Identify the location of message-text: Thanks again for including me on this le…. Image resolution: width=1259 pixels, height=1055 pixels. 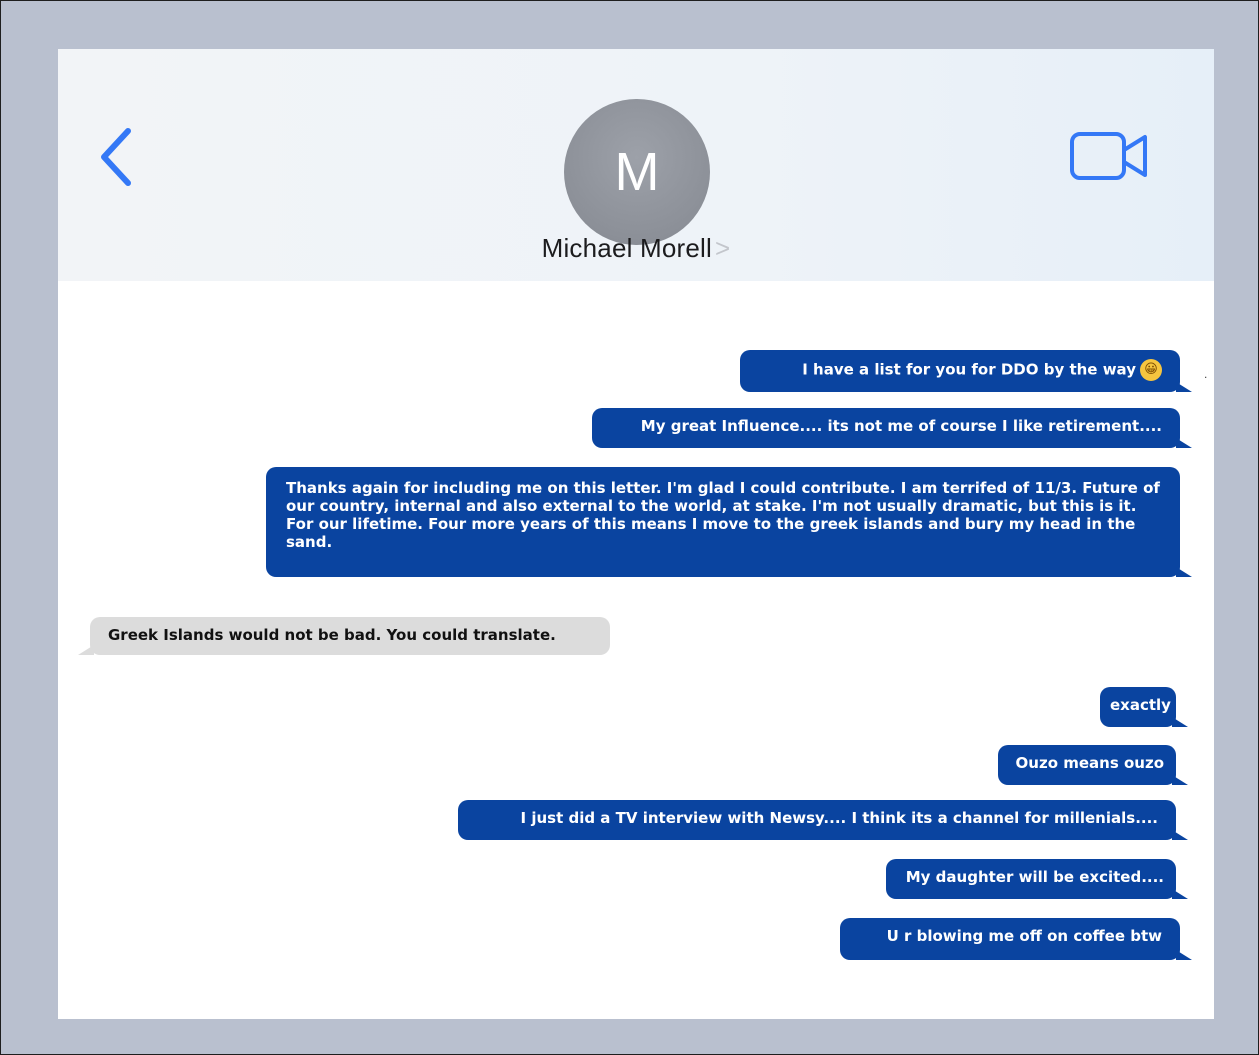
(723, 515).